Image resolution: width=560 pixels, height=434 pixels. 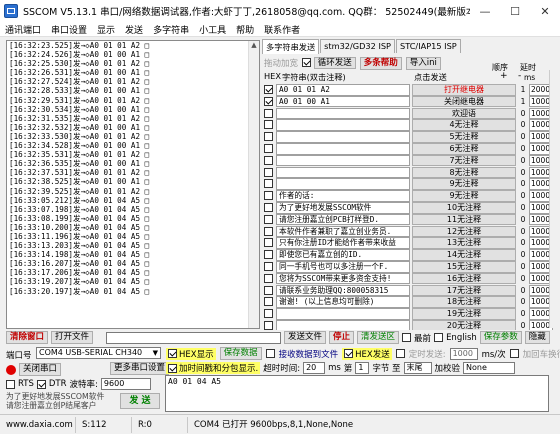 I want to click on baud-select: 9600, so click(x=125, y=384).